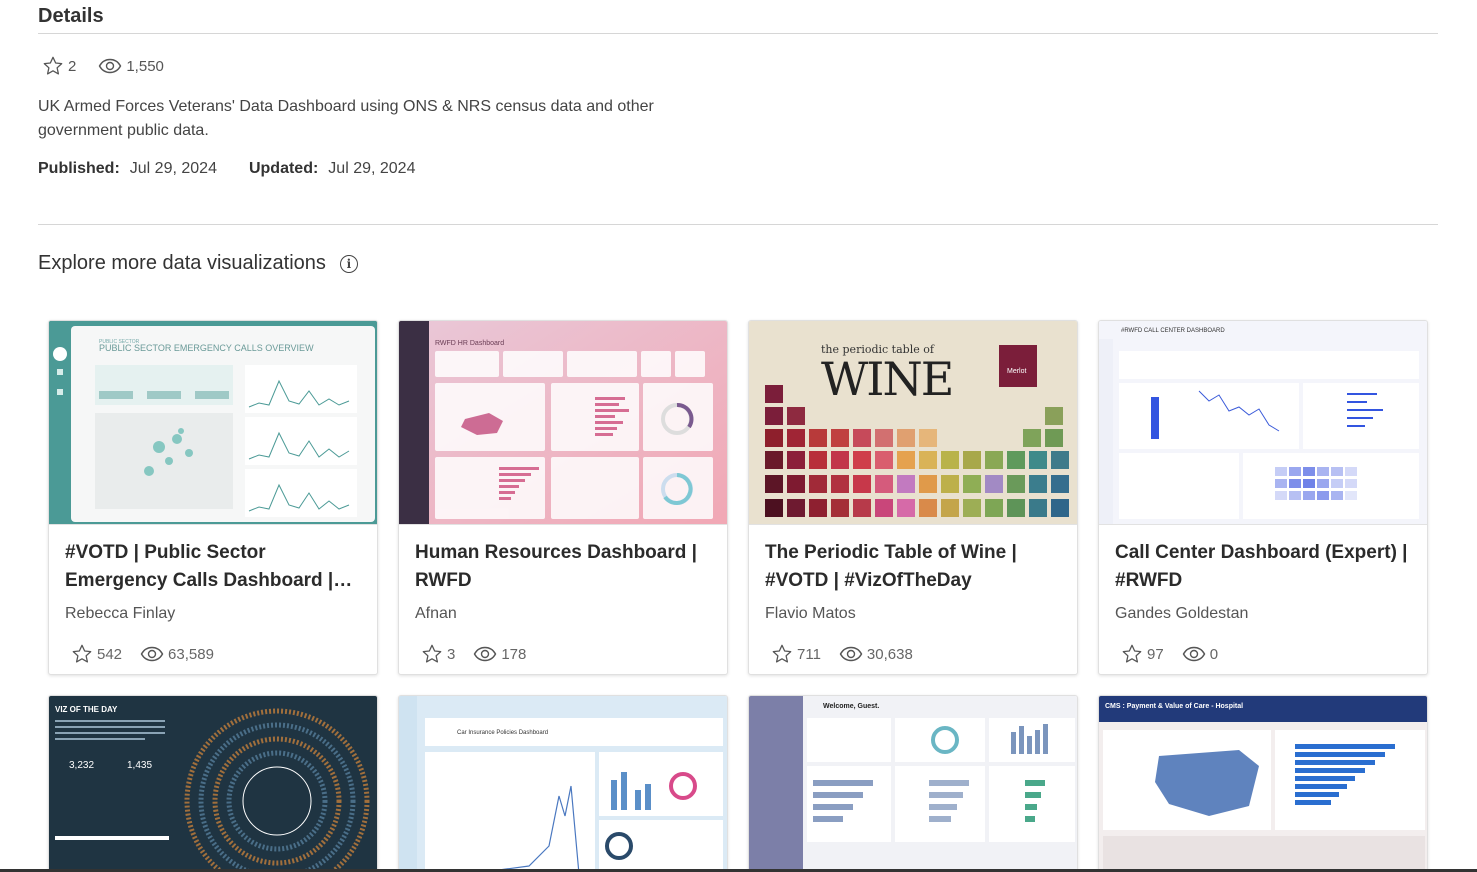 The height and width of the screenshot is (872, 1477). Describe the element at coordinates (889, 654) in the screenshot. I see `view-count: 30,638` at that location.